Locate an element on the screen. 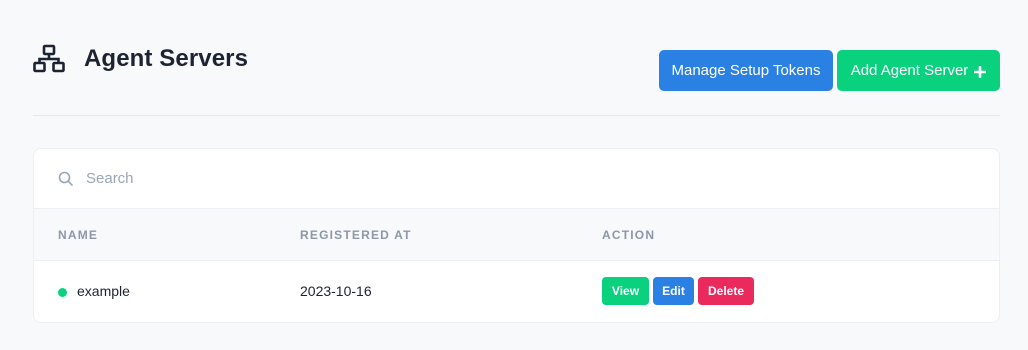 The width and height of the screenshot is (1028, 350). view-button: View is located at coordinates (625, 291).